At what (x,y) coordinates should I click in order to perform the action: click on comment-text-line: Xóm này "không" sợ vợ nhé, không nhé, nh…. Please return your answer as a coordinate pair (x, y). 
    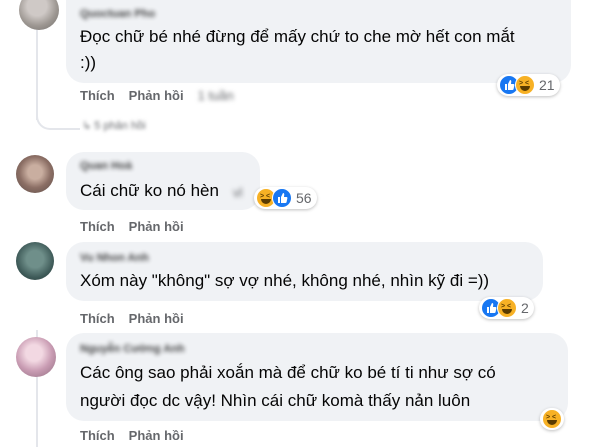
    Looking at the image, I should click on (285, 280).